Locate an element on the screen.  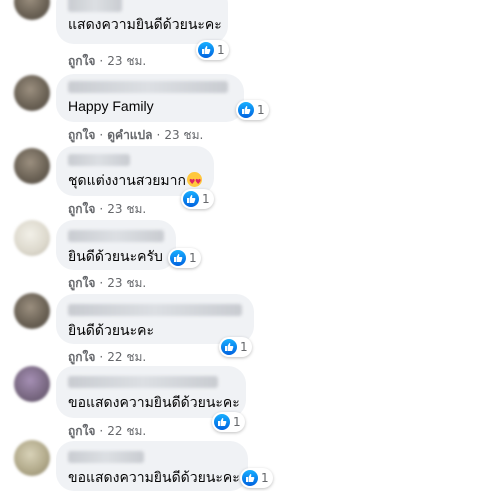
comment-actions: ถูกใจ · ดูคำแปล · 23 ชม. is located at coordinates (136, 135).